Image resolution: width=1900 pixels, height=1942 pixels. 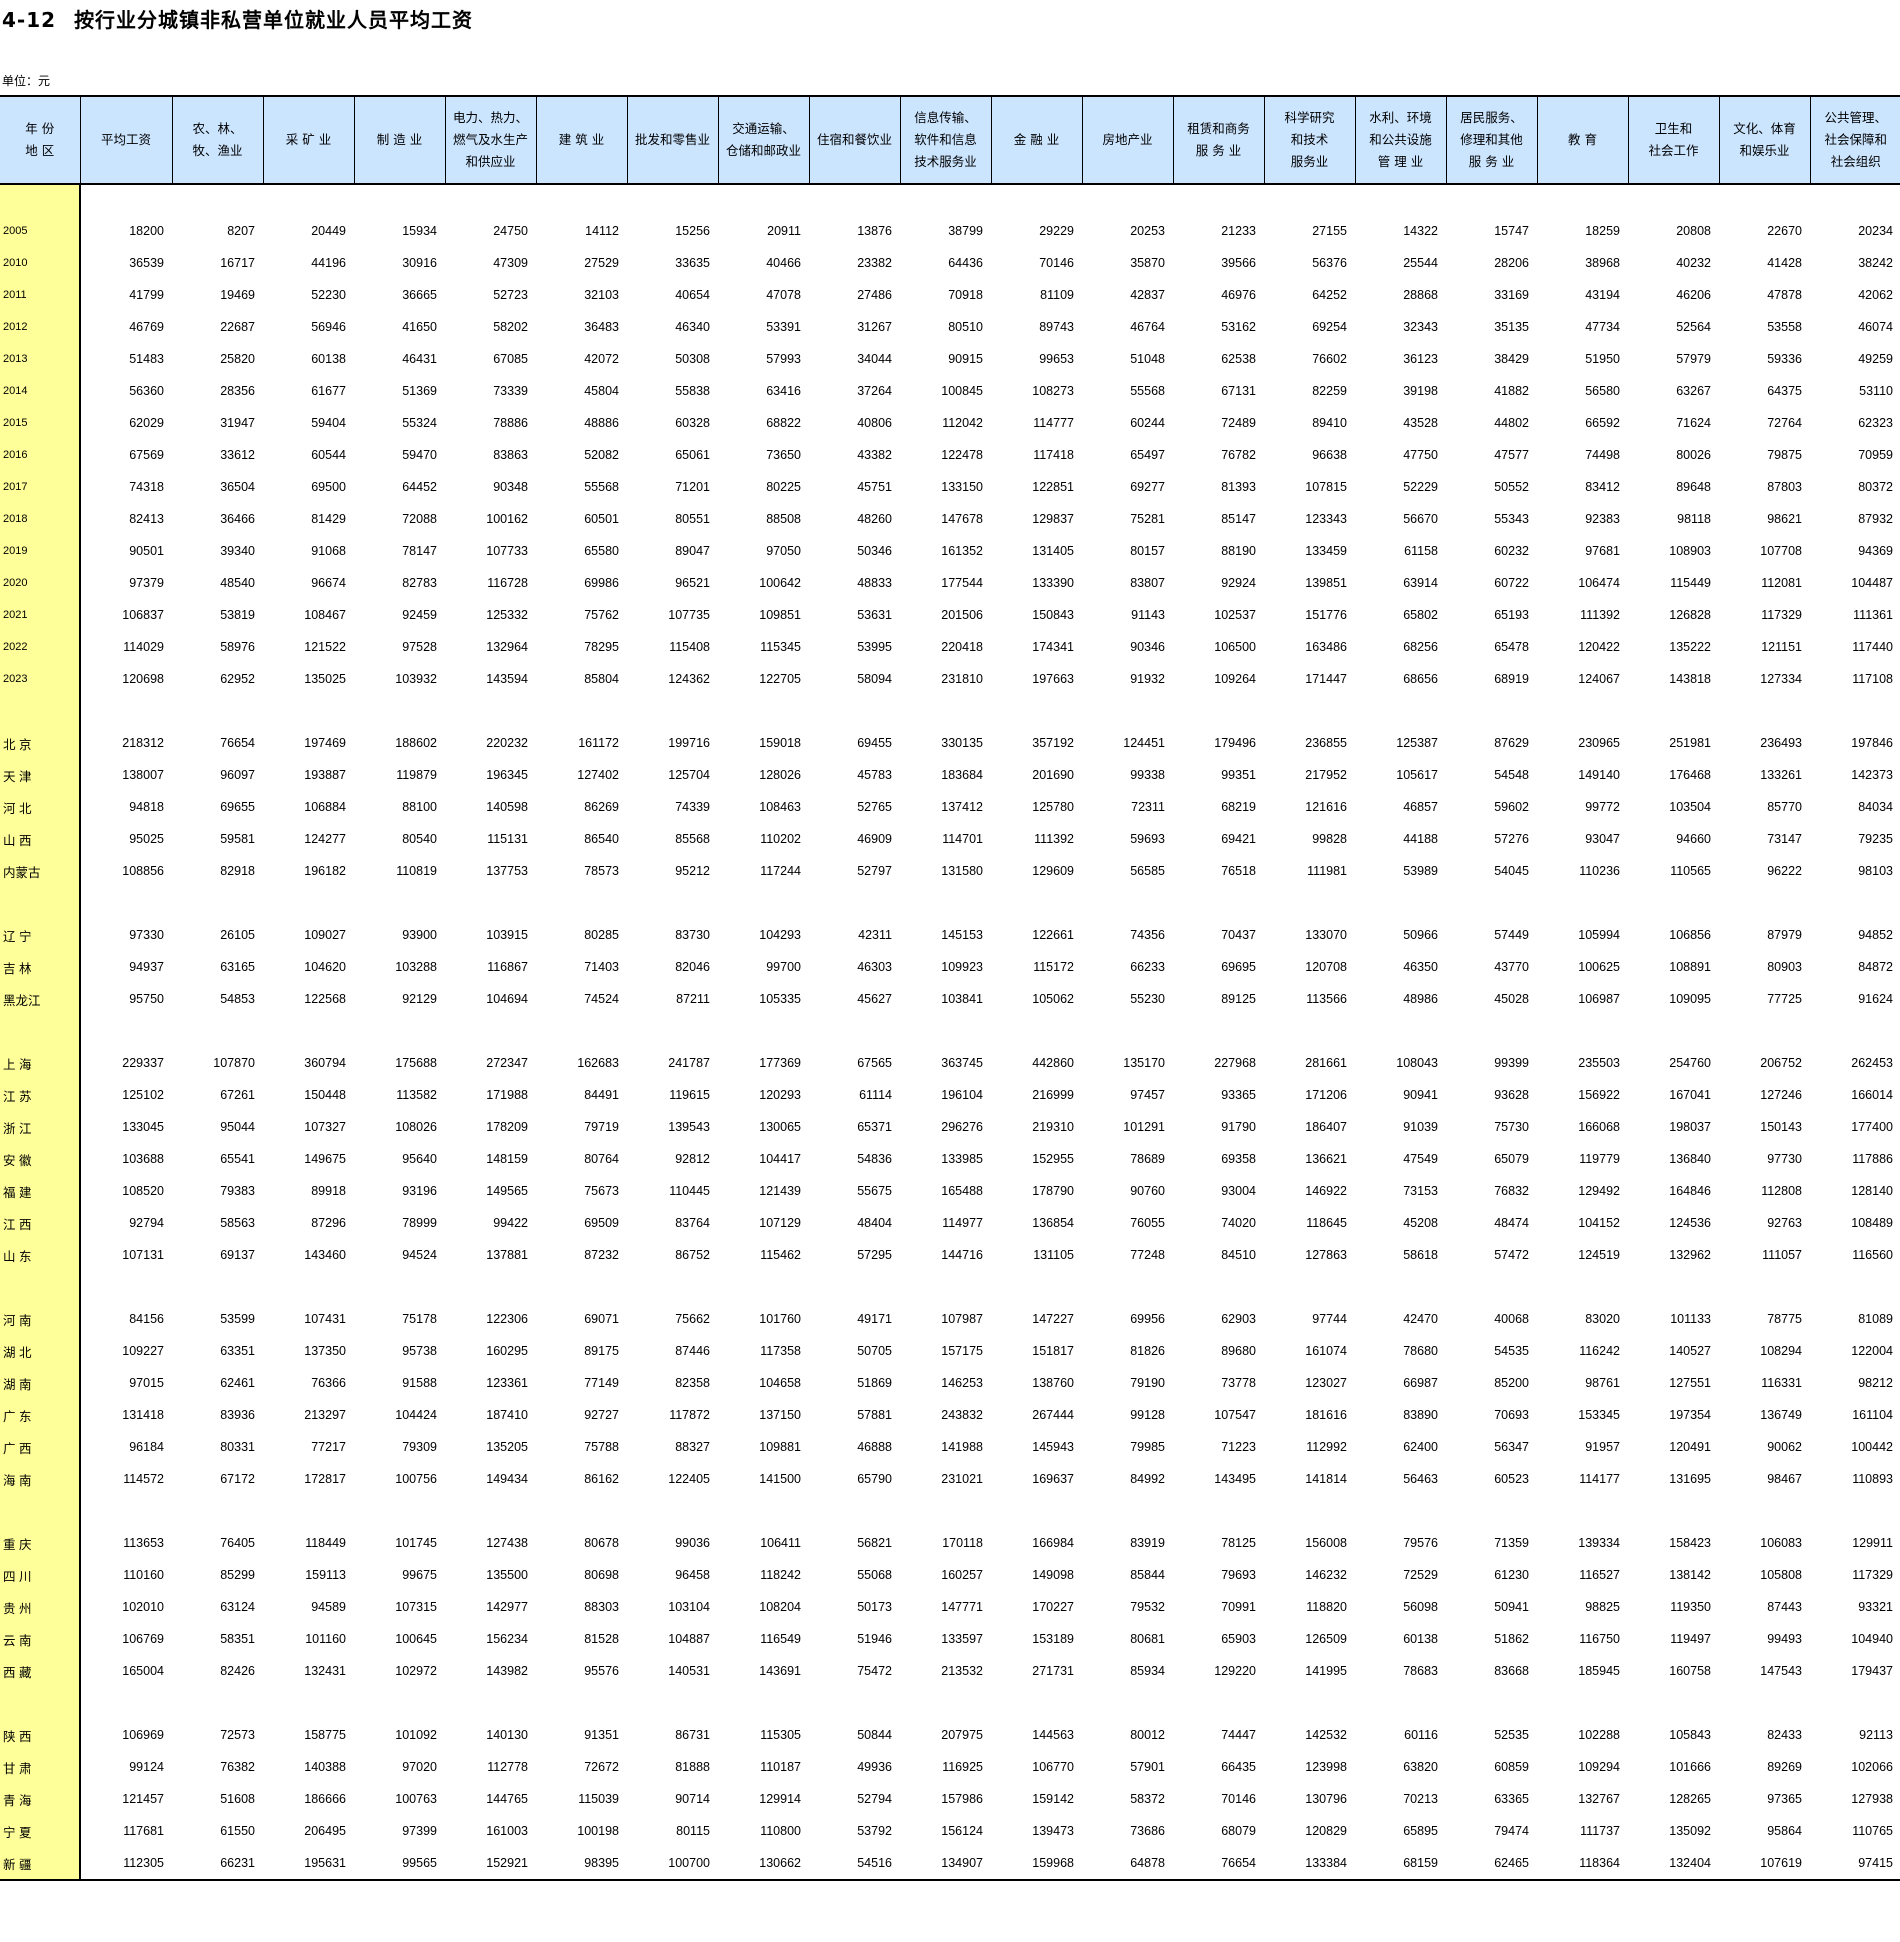 I want to click on wage-cell: 33635, so click(x=692, y=263).